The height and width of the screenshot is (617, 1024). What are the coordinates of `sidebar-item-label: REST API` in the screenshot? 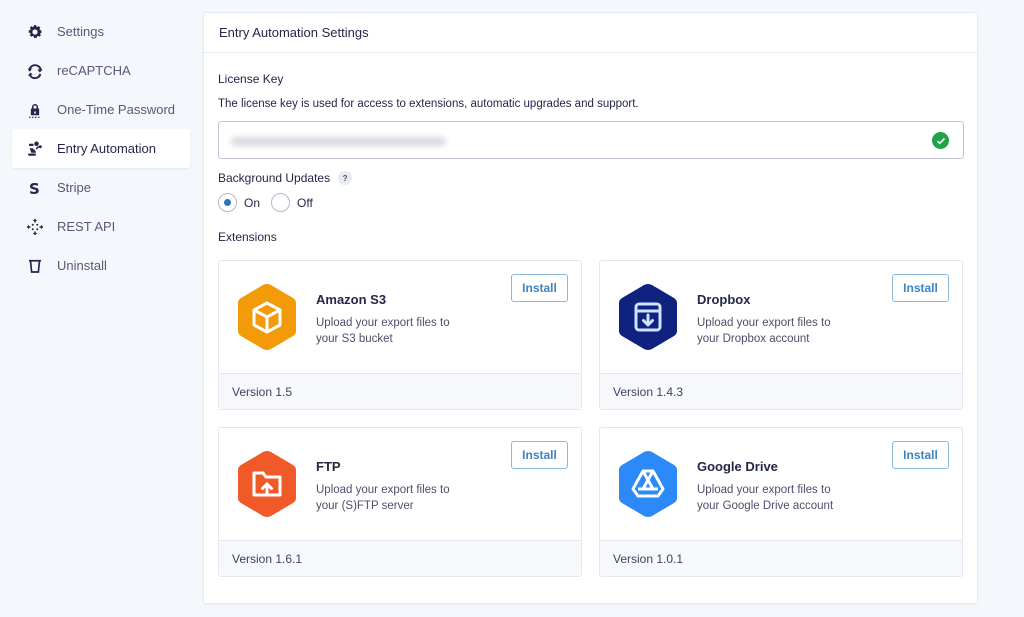 It's located at (86, 226).